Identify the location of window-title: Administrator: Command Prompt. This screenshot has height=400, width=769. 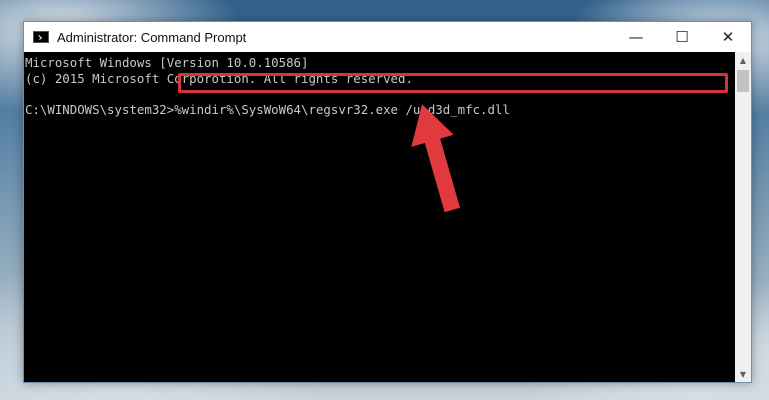
(152, 37).